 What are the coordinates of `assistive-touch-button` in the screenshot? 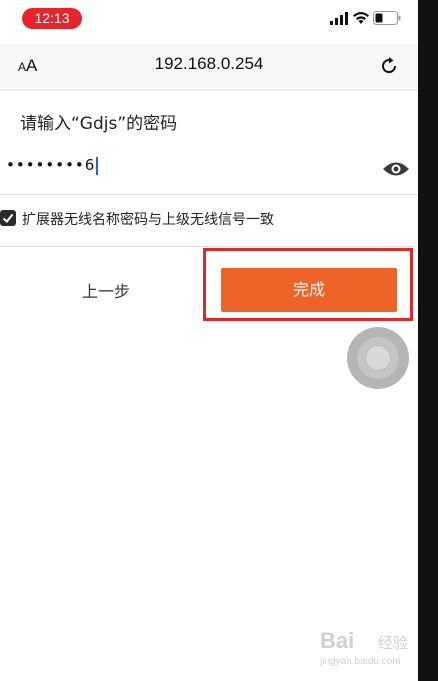 It's located at (378, 358).